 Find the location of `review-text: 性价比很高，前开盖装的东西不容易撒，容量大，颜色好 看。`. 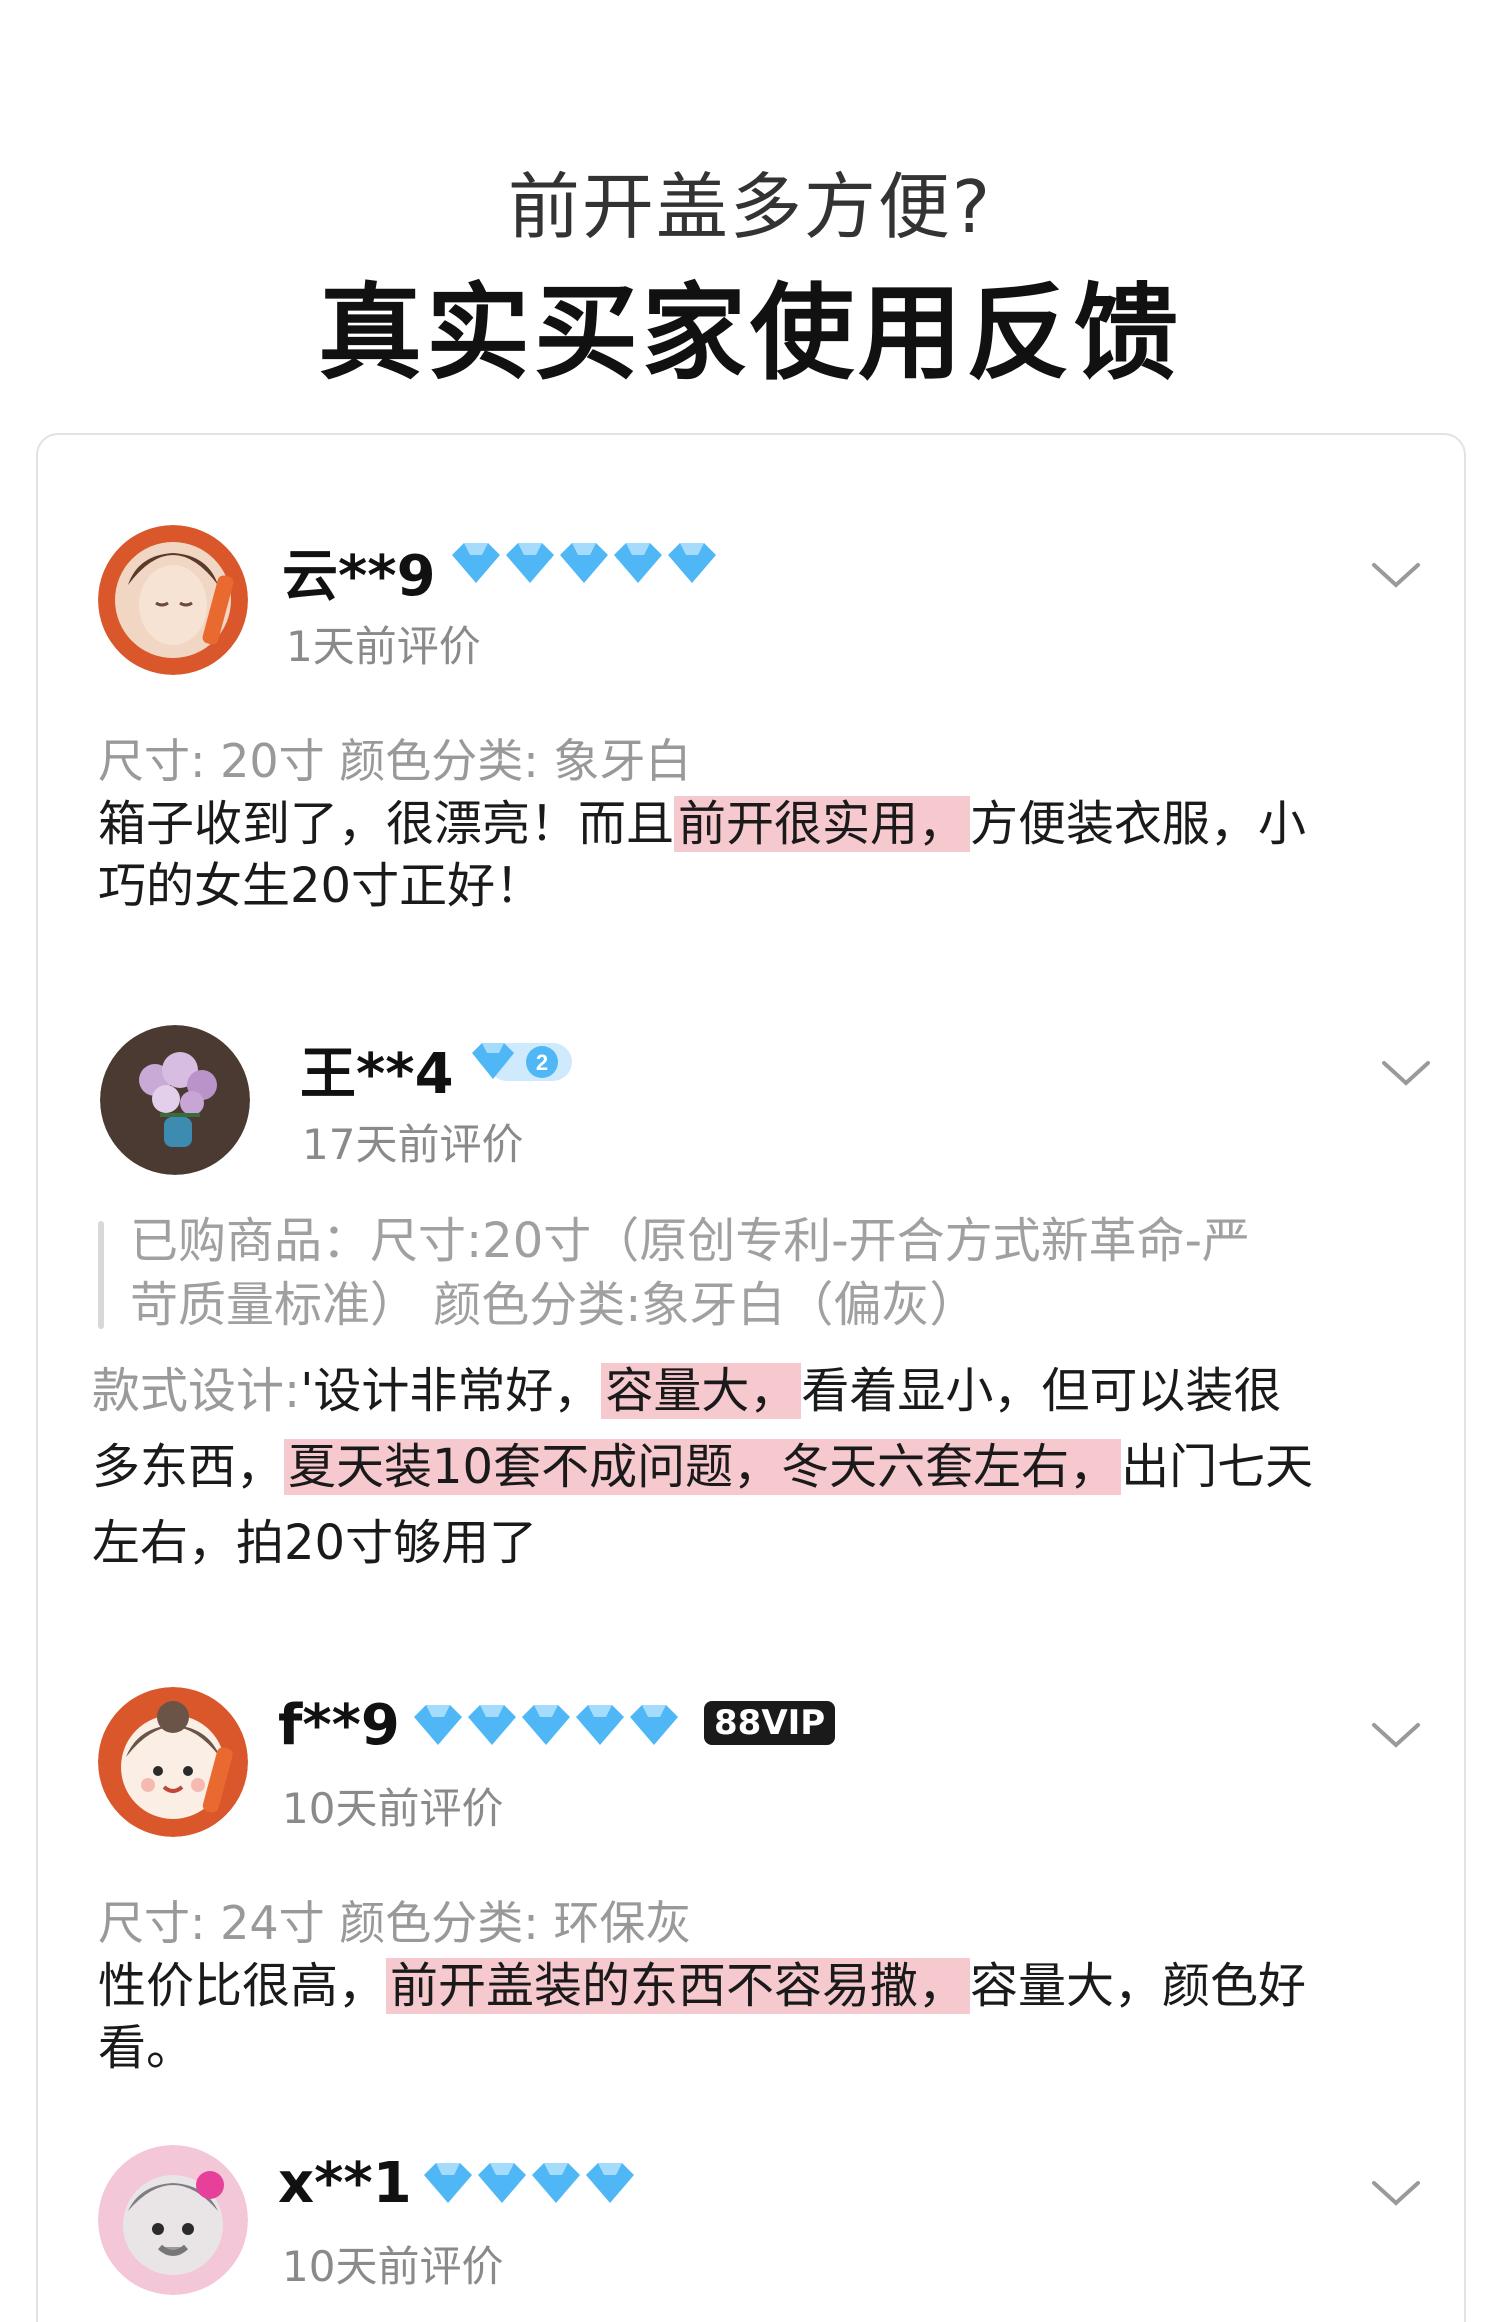

review-text: 性价比很高，前开盖装的东西不容易撒，容量大，颜色好 看。 is located at coordinates (702, 2017).